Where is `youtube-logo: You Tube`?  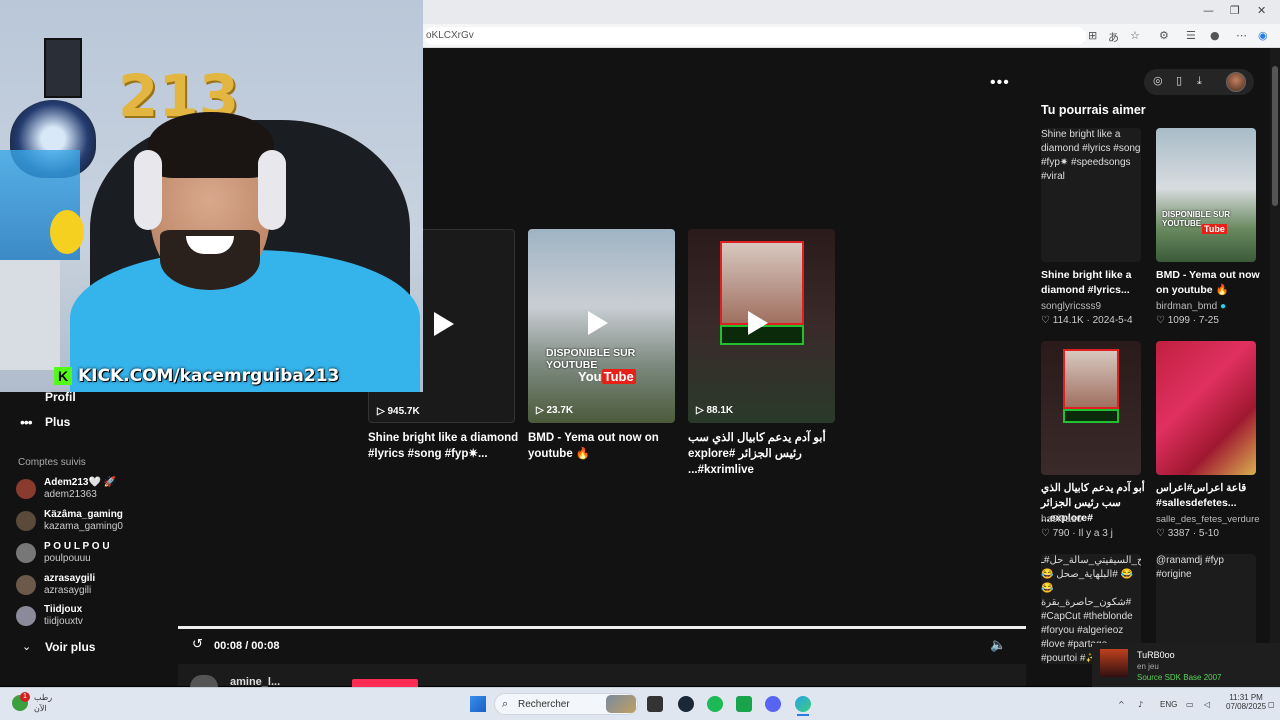
youtube-logo: You Tube is located at coordinates (607, 376).